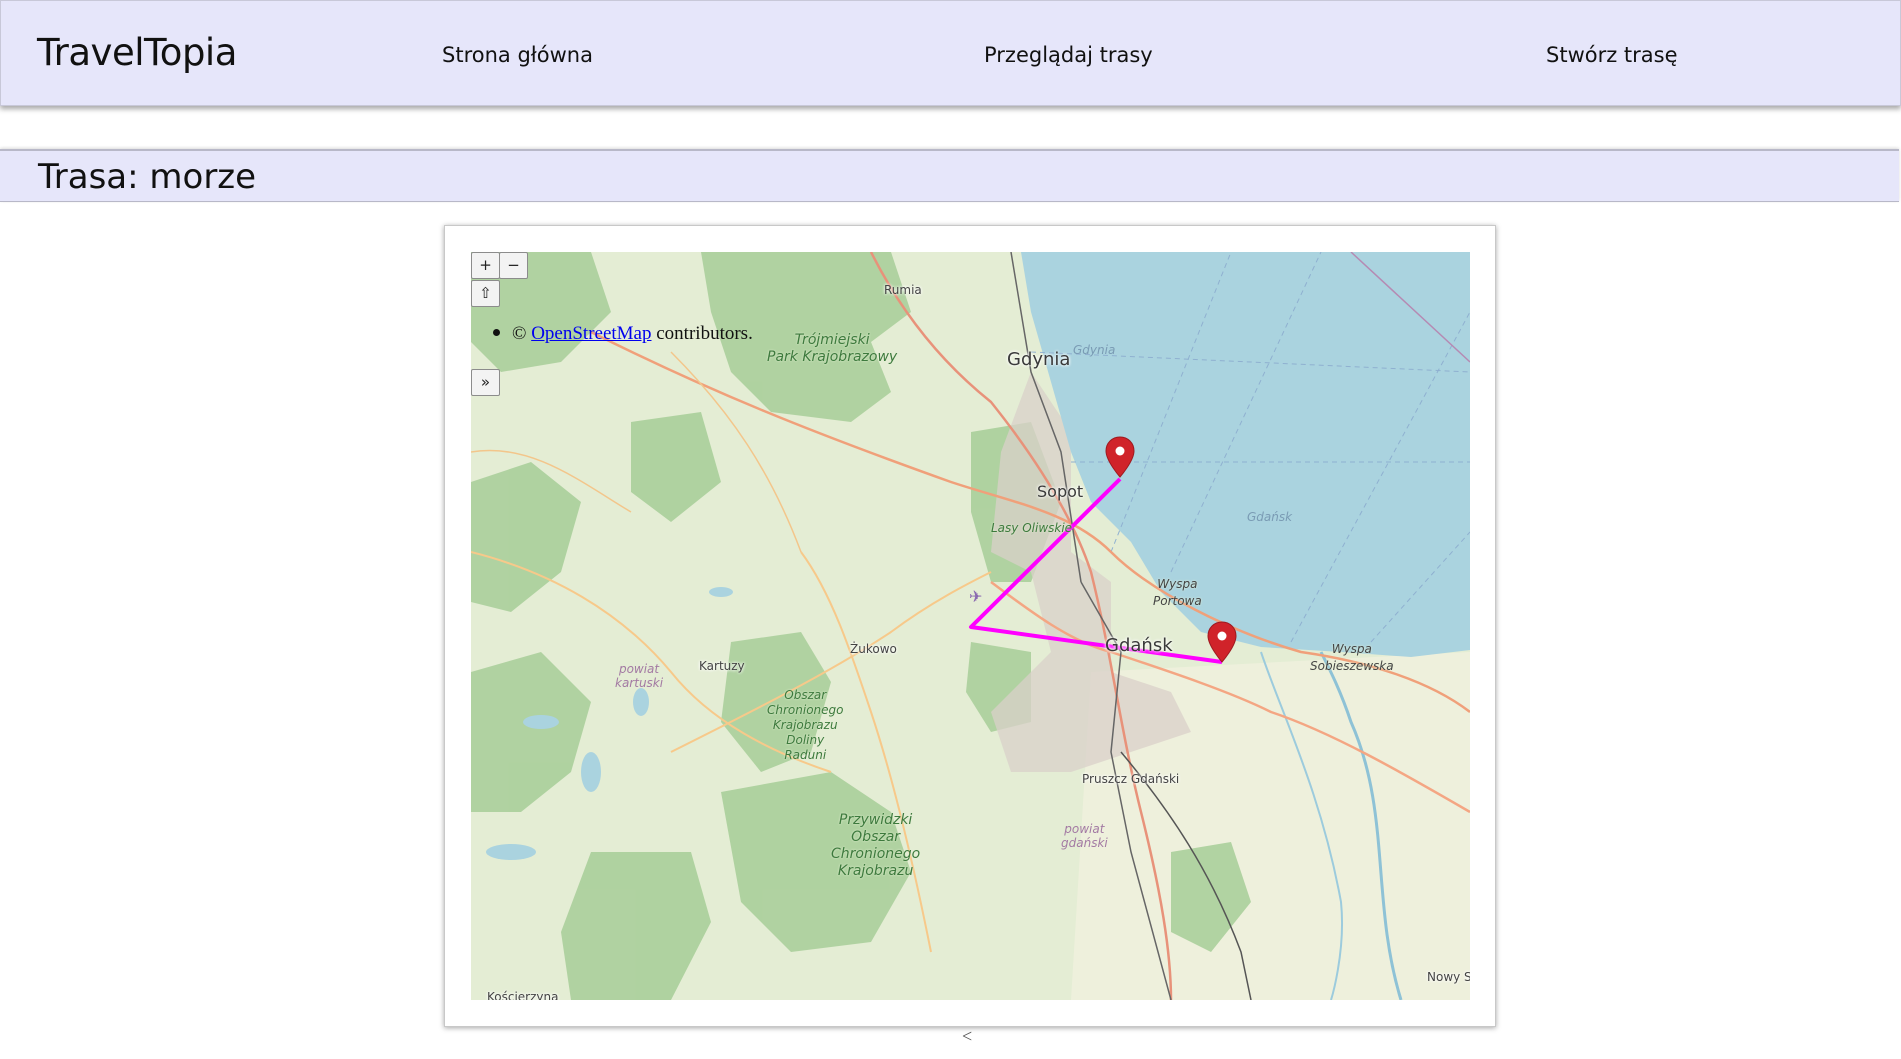 The width and height of the screenshot is (1901, 1059). Describe the element at coordinates (513, 265) in the screenshot. I see `zoom-out-button: −` at that location.